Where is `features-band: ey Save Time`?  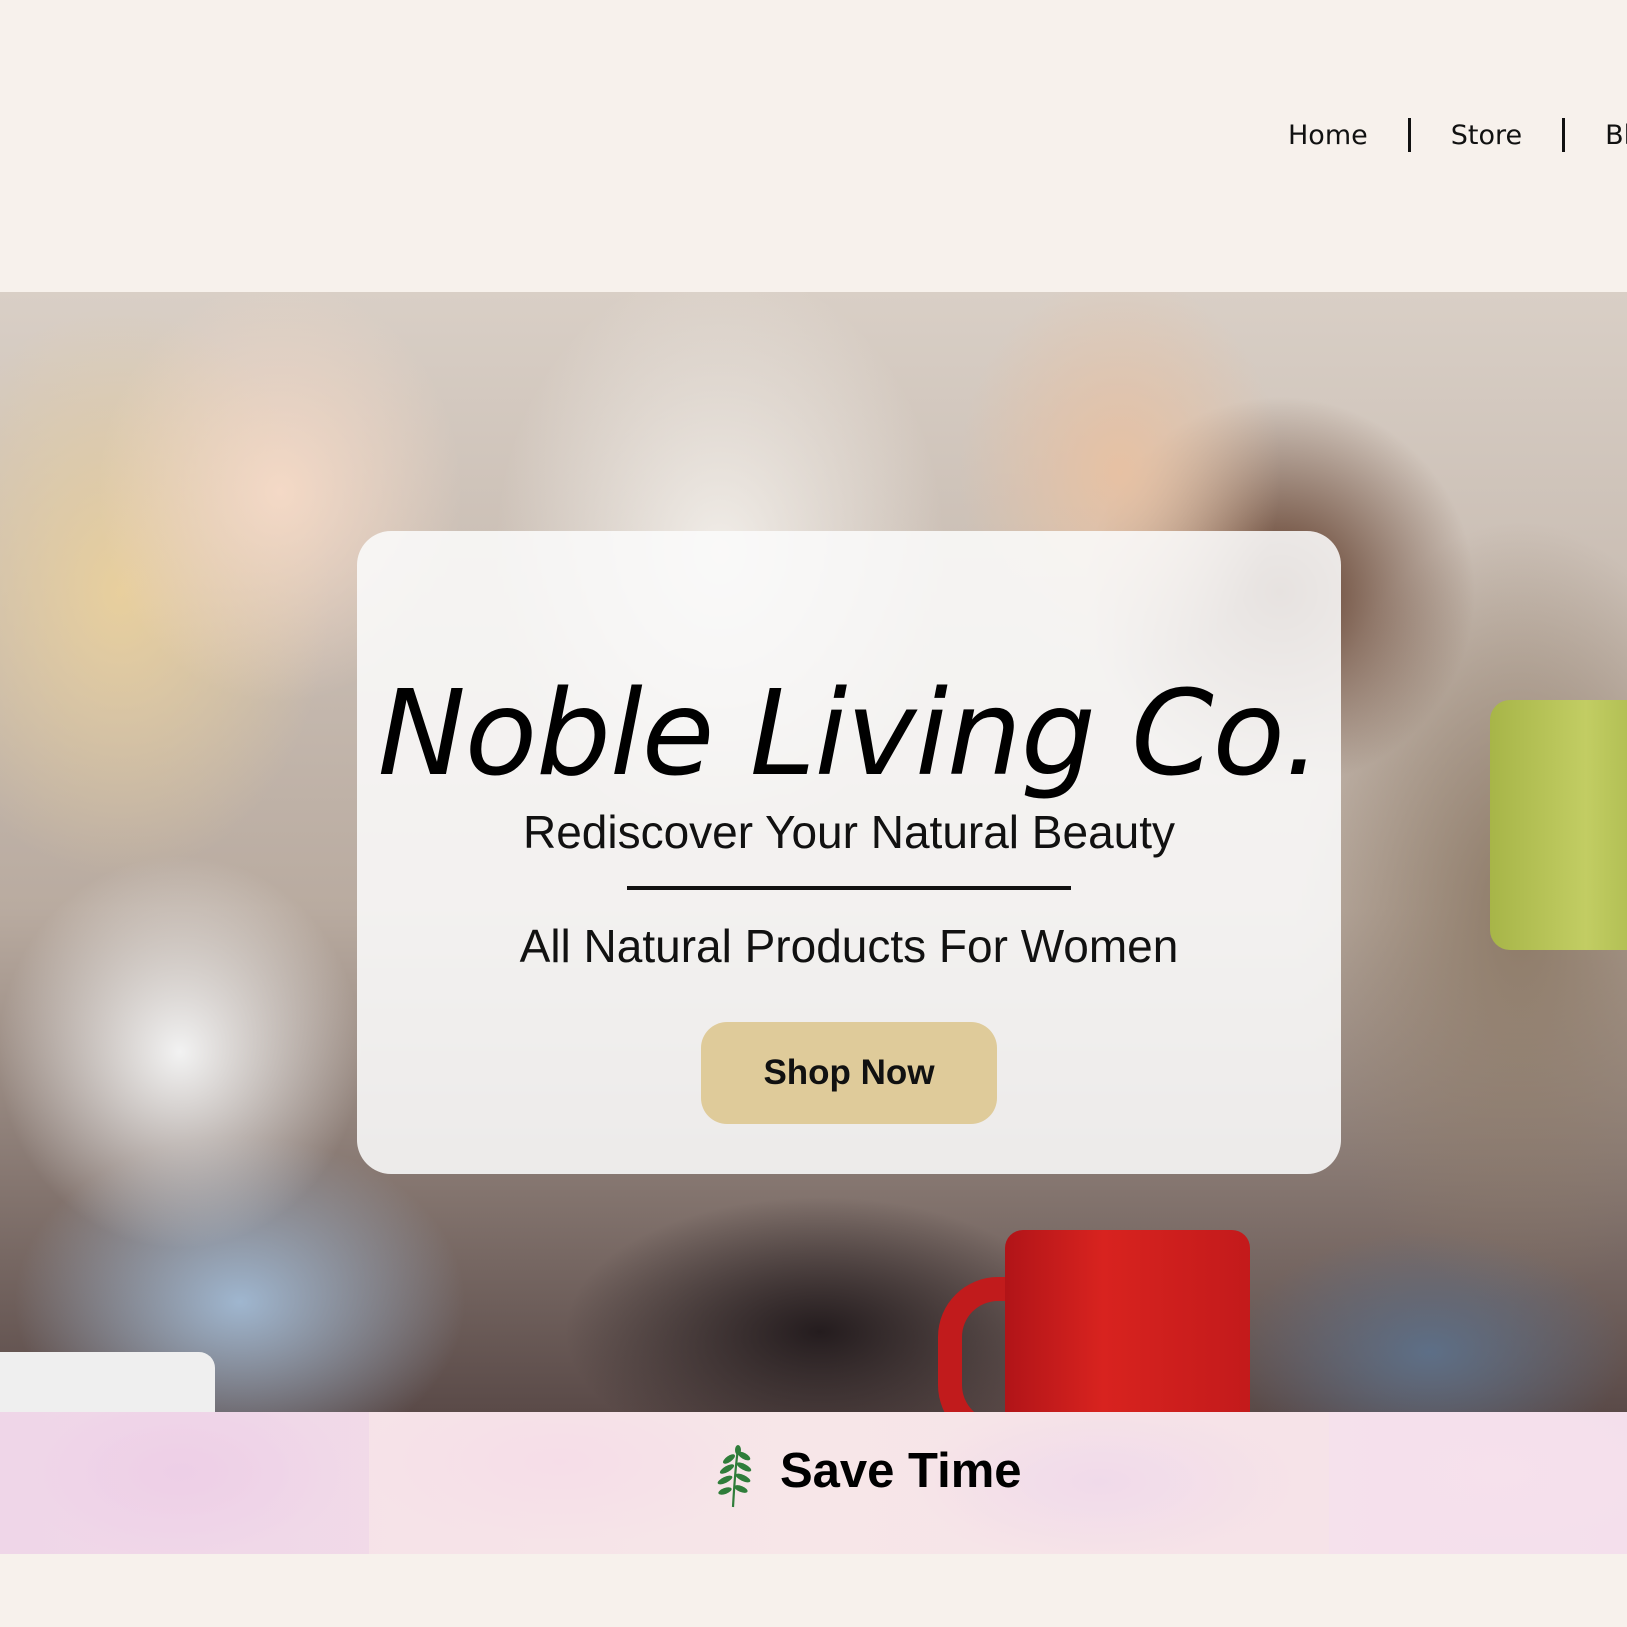 features-band: ey Save Time is located at coordinates (813, 1483).